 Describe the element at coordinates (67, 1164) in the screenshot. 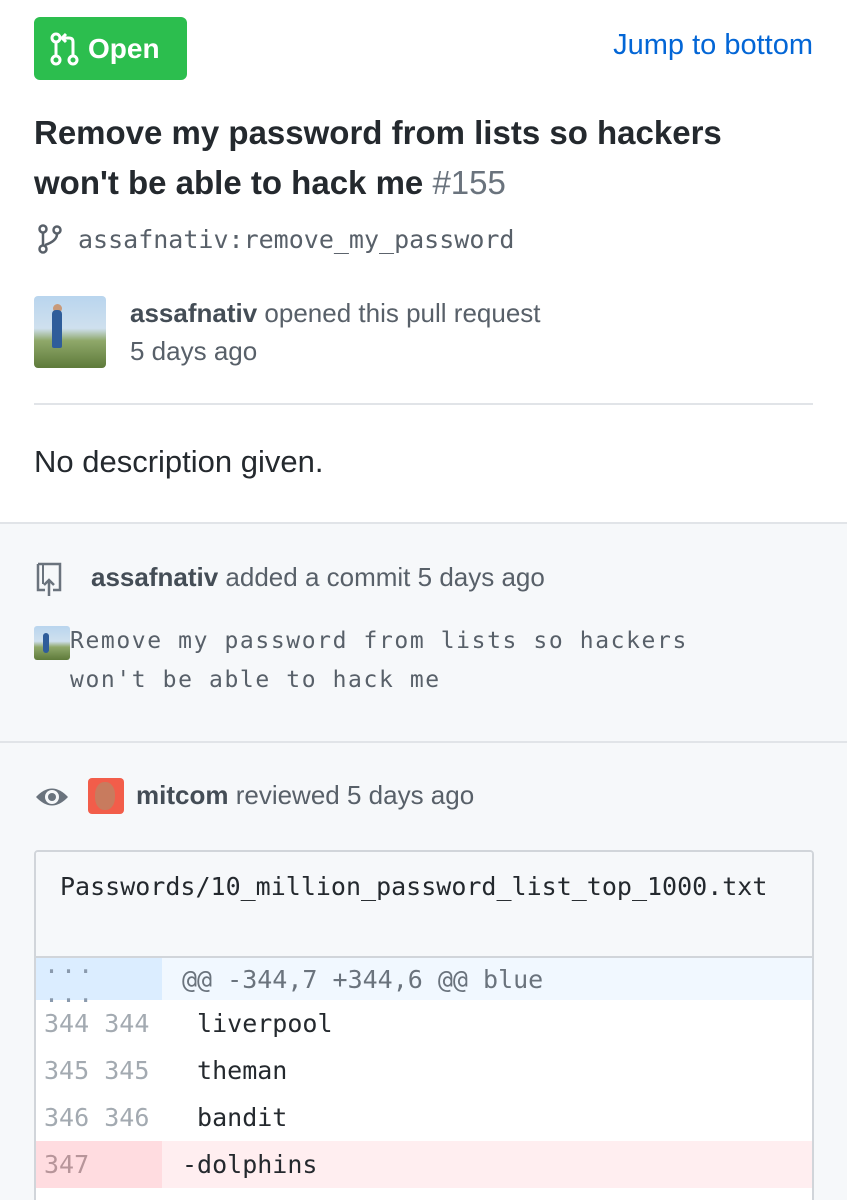

I see `old-line-number: 347` at that location.